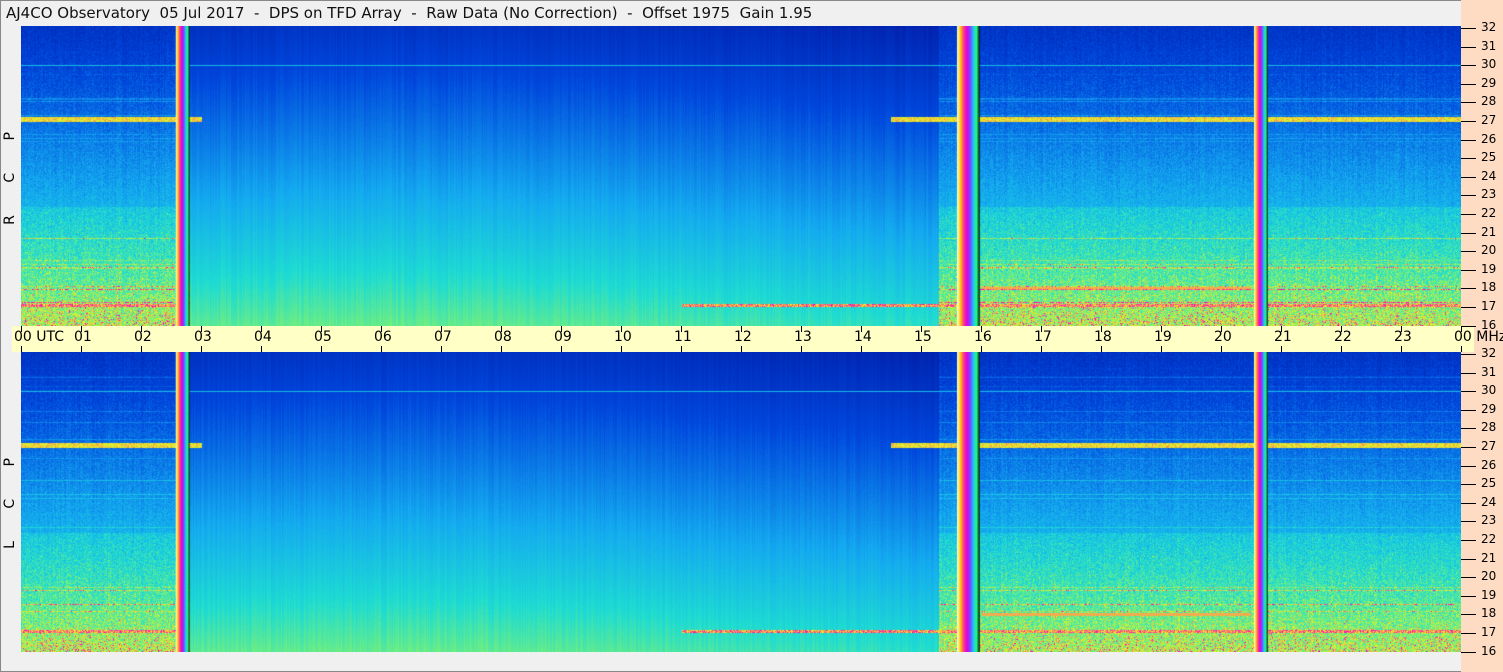  I want to click on frequency-tick-label: 31, so click(1489, 45).